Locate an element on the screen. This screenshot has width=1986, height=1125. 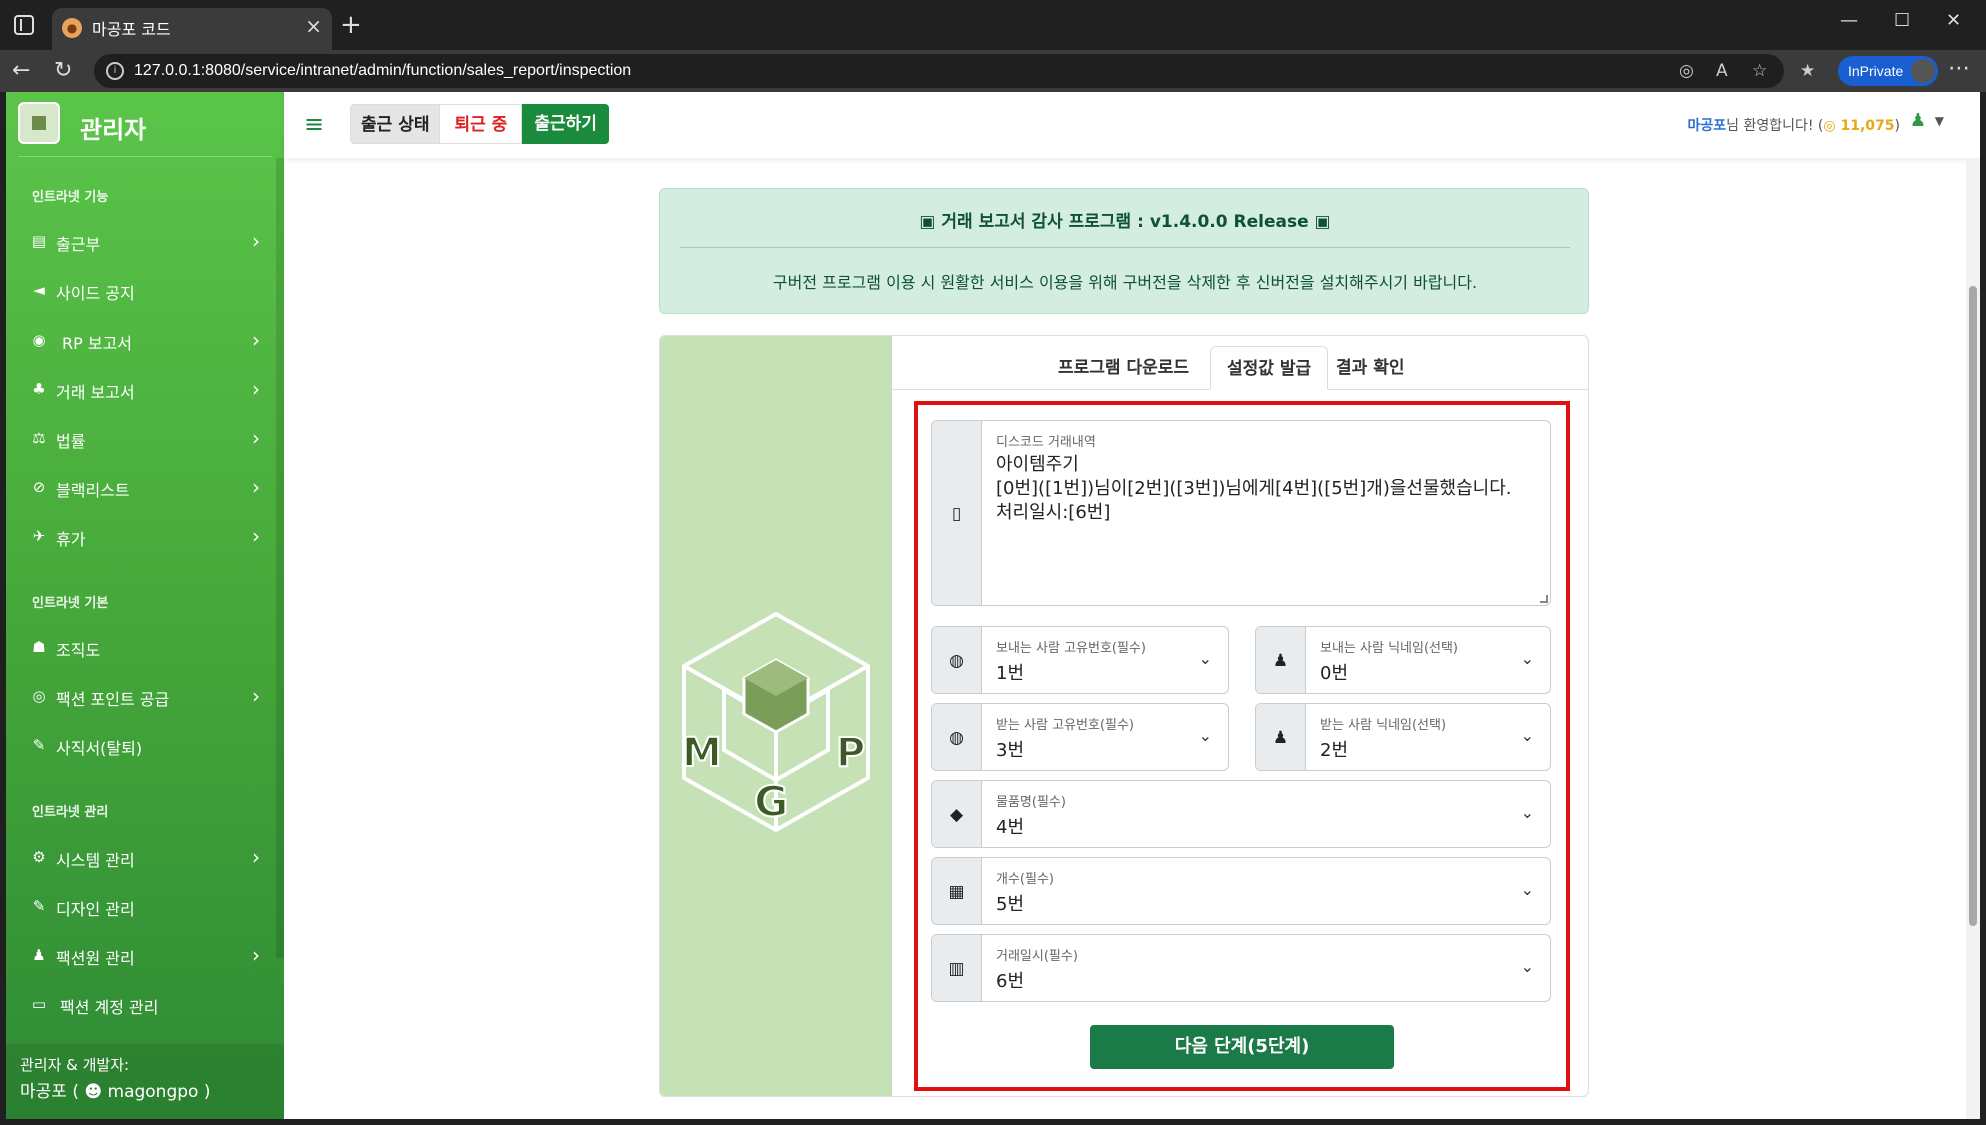
tab-actions-icon is located at coordinates (24, 25).